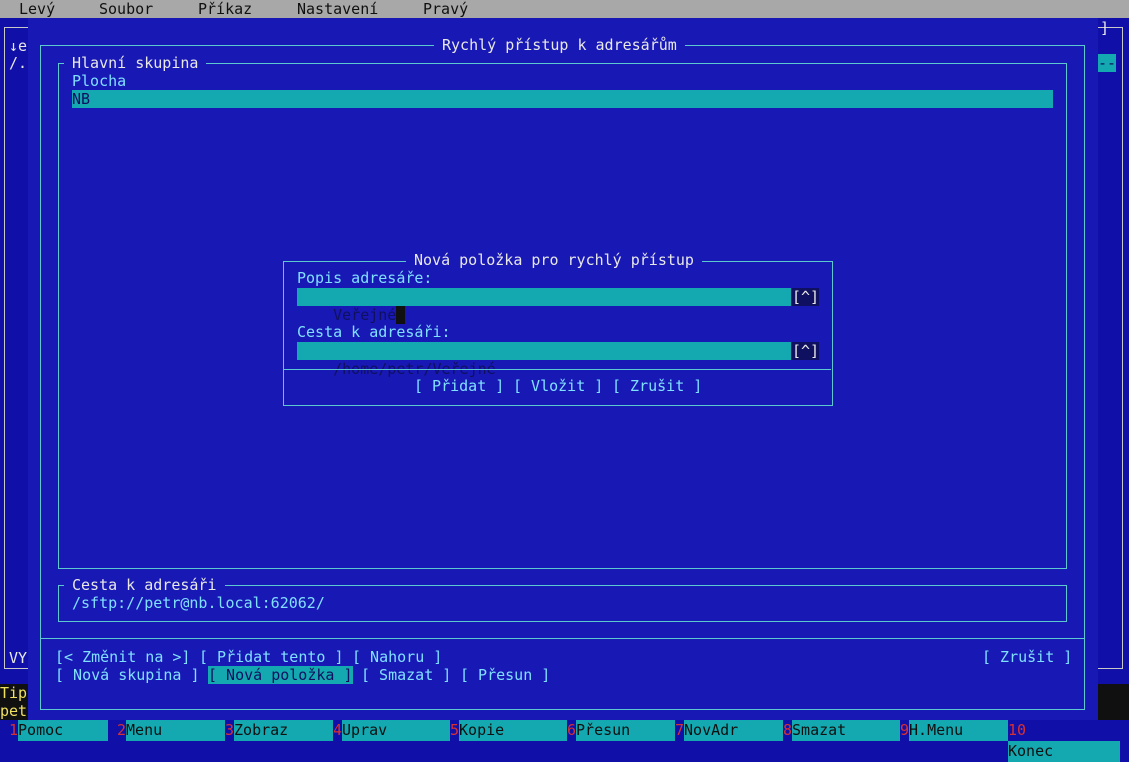  What do you see at coordinates (18, 46) in the screenshot?
I see `background-left-line1: ↓e` at bounding box center [18, 46].